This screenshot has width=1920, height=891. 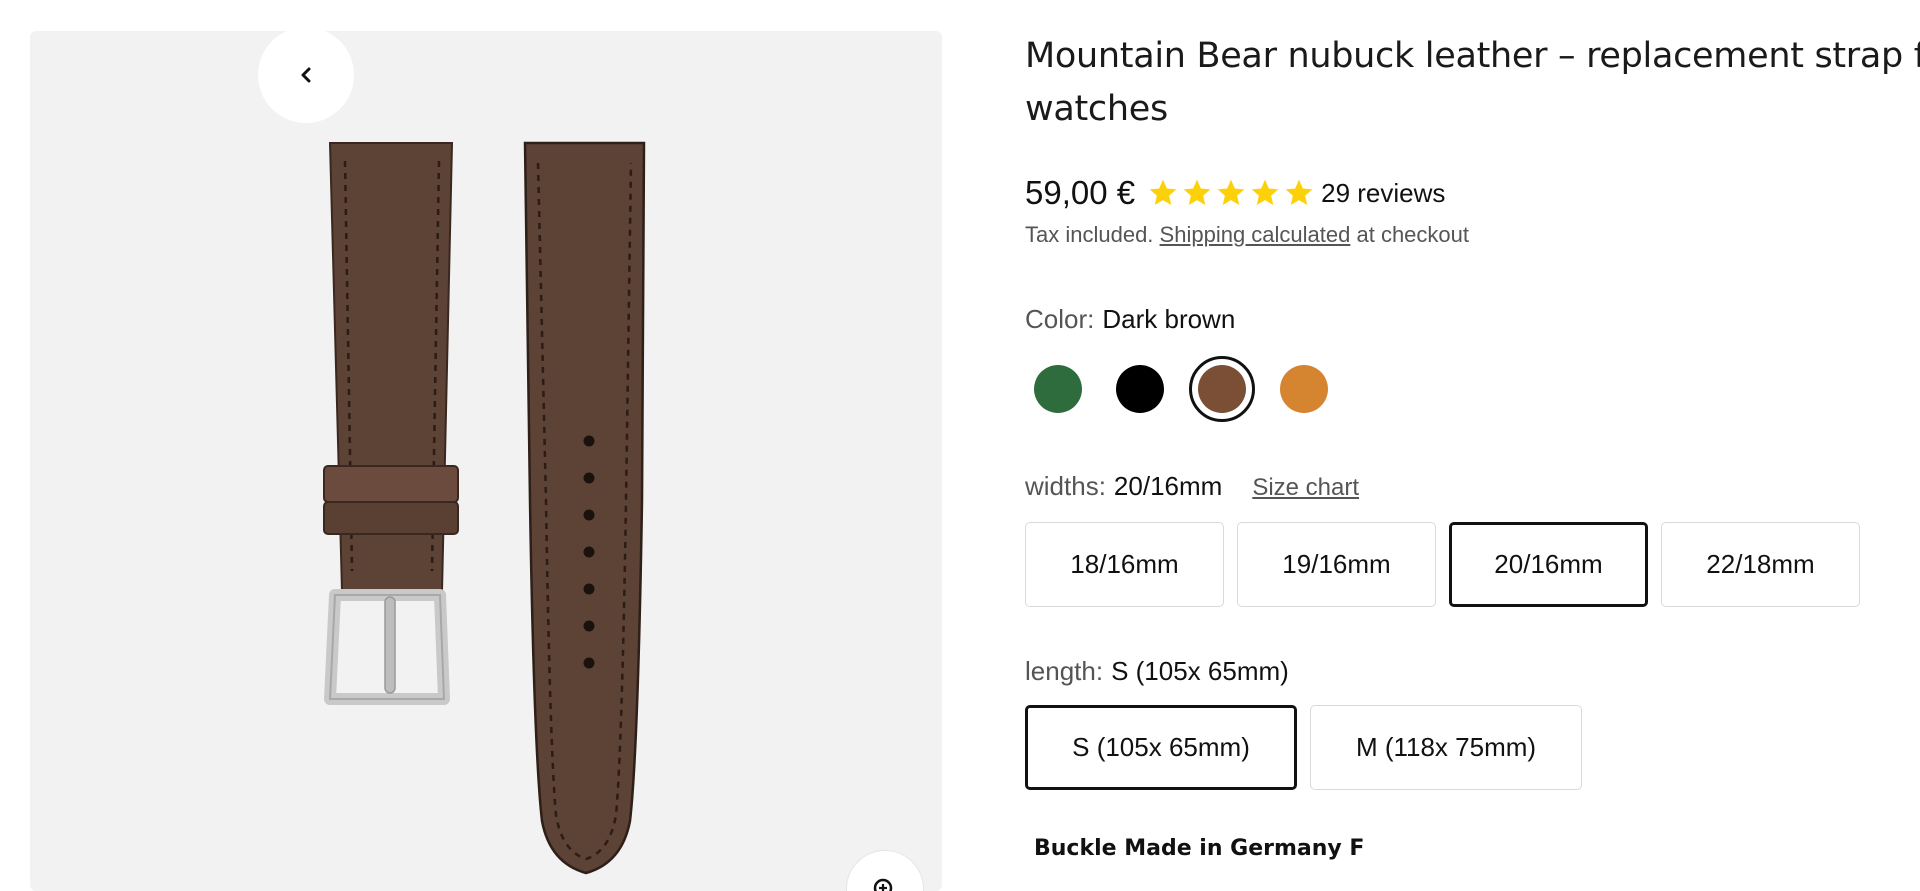 What do you see at coordinates (1200, 671) in the screenshot?
I see `length-selected-value: S (105x 65mm)` at bounding box center [1200, 671].